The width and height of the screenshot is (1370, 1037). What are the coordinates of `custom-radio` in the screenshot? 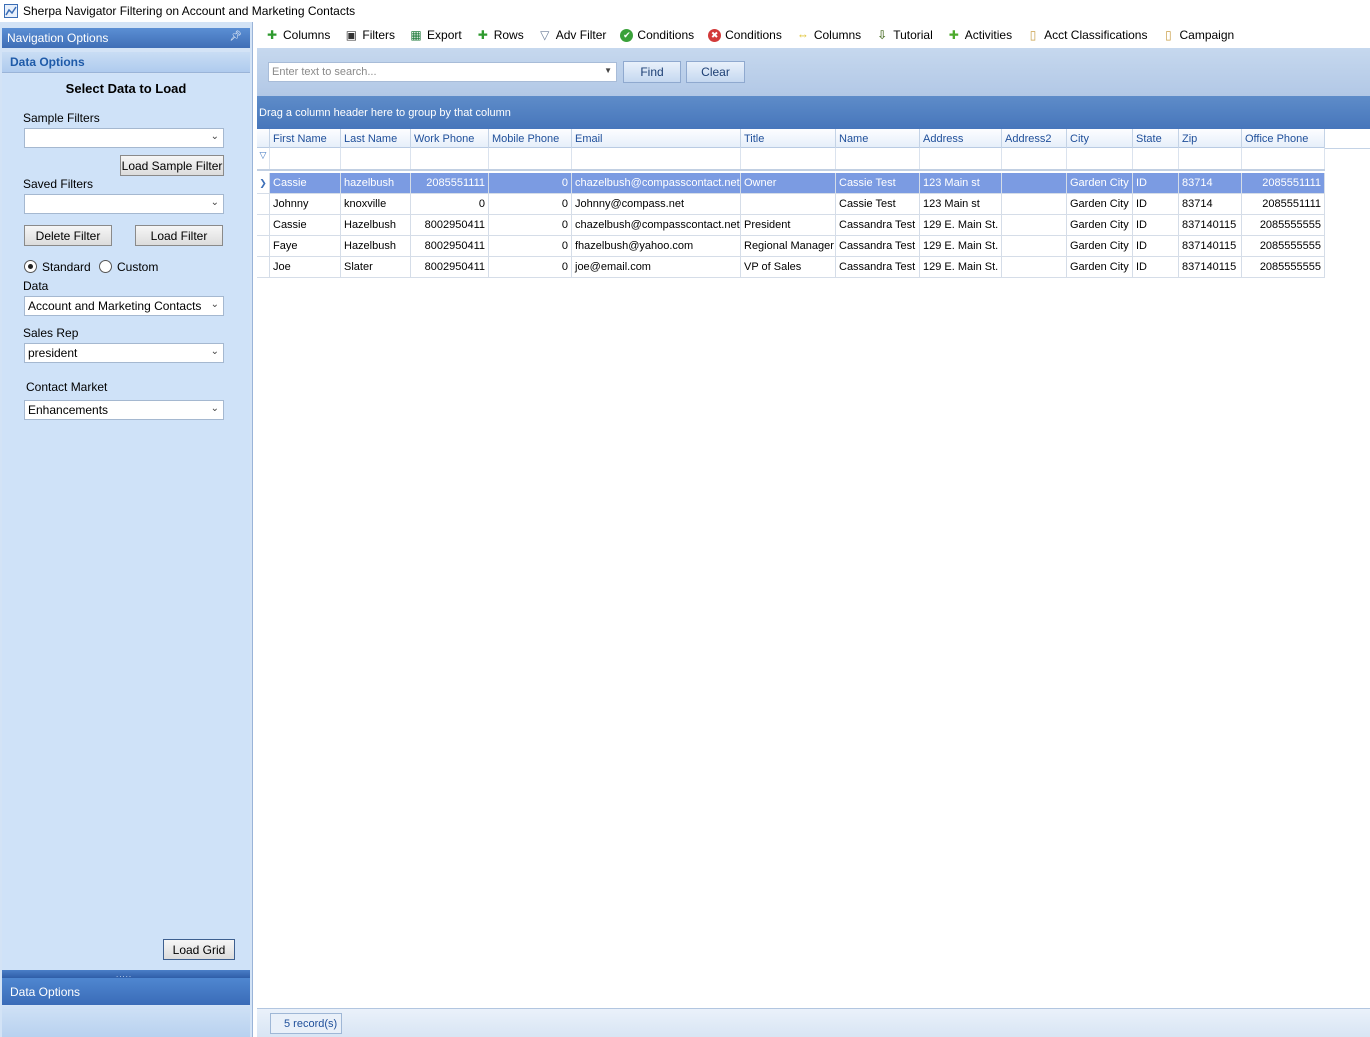 It's located at (105, 266).